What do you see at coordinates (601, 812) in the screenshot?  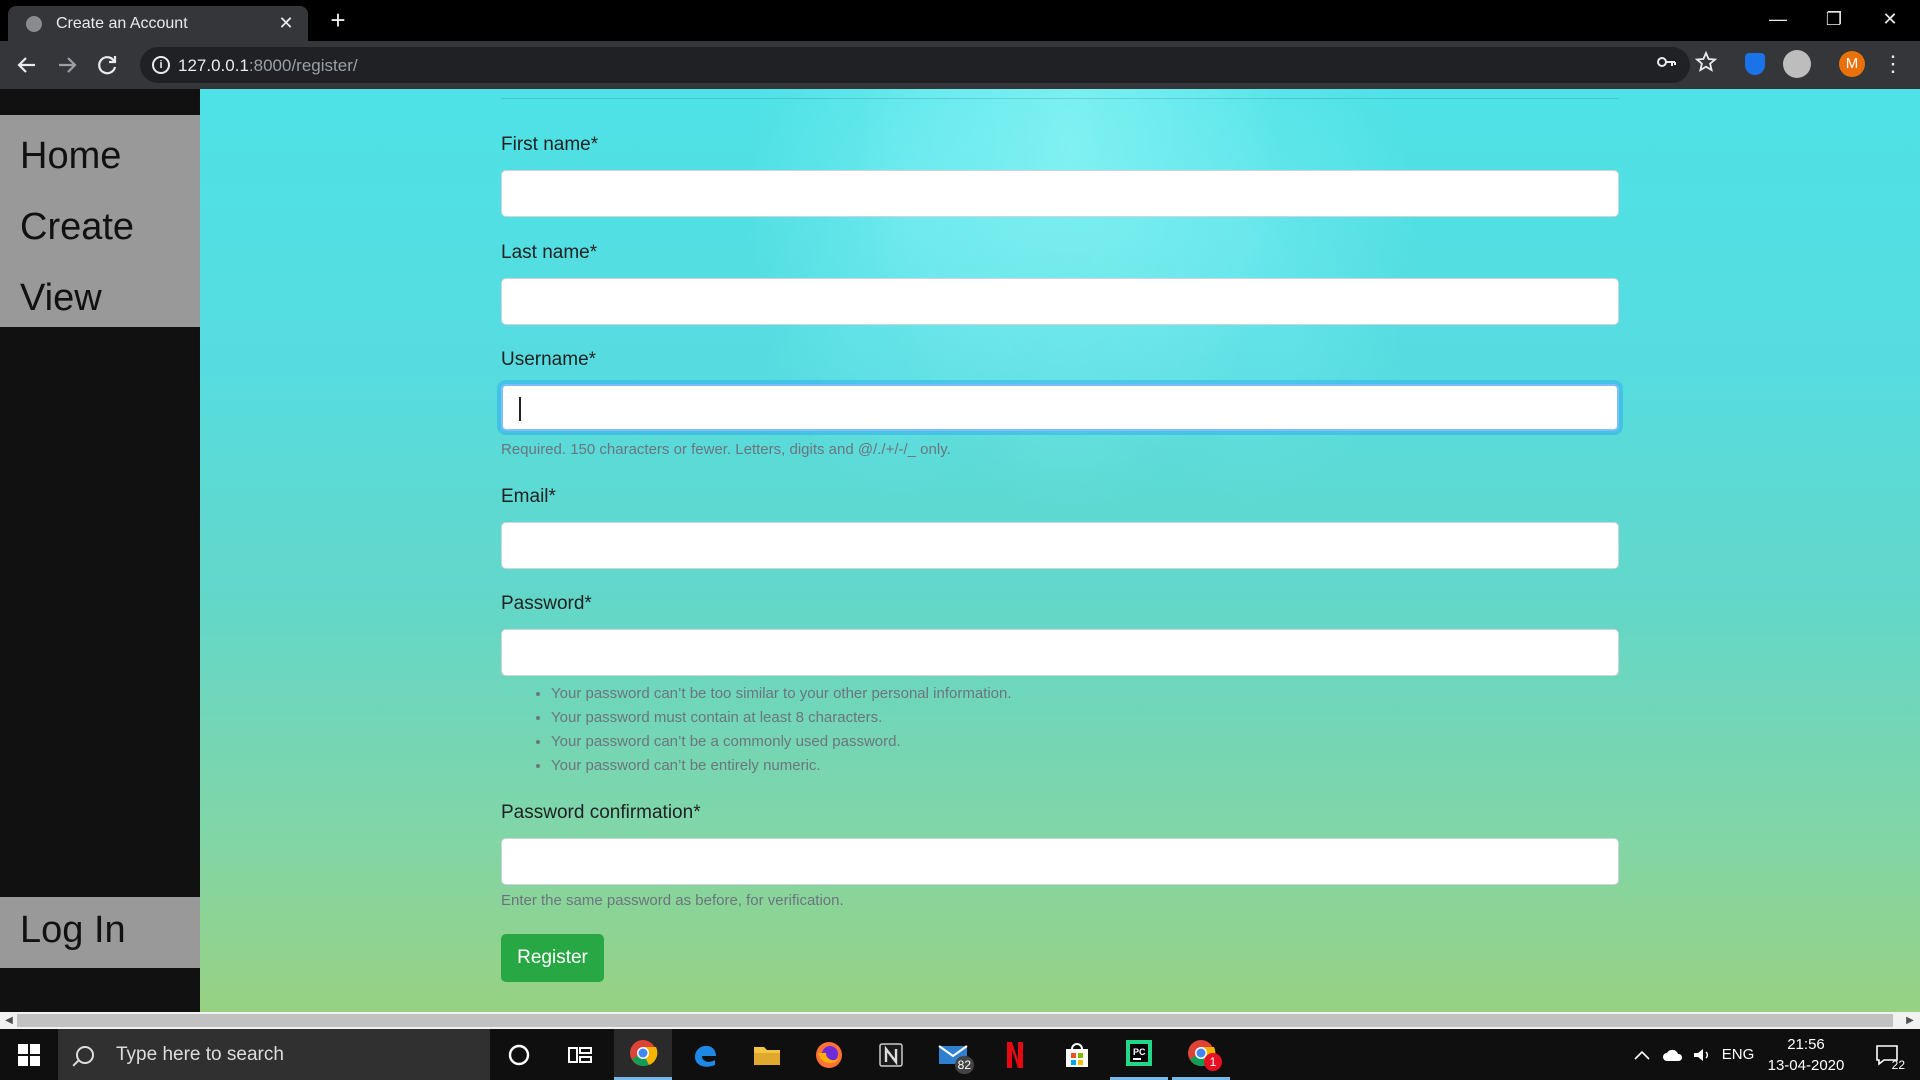 I see `password-confirmation-label: Password confirmation*` at bounding box center [601, 812].